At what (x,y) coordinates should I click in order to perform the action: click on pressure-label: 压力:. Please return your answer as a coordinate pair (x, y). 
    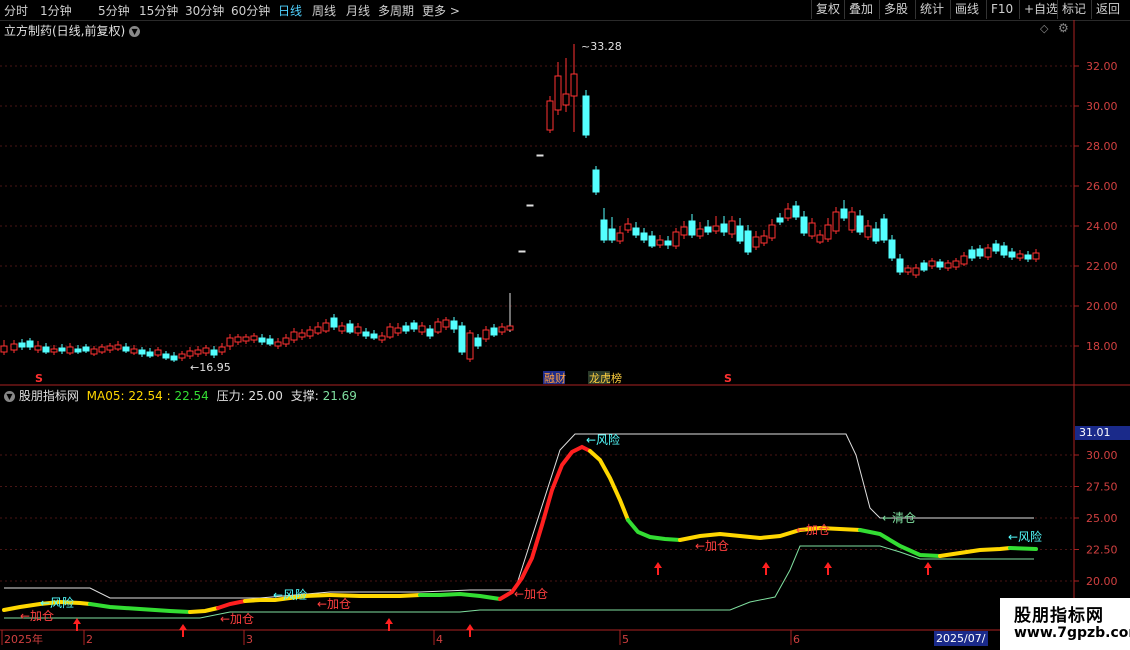
    Looking at the image, I should click on (230, 396).